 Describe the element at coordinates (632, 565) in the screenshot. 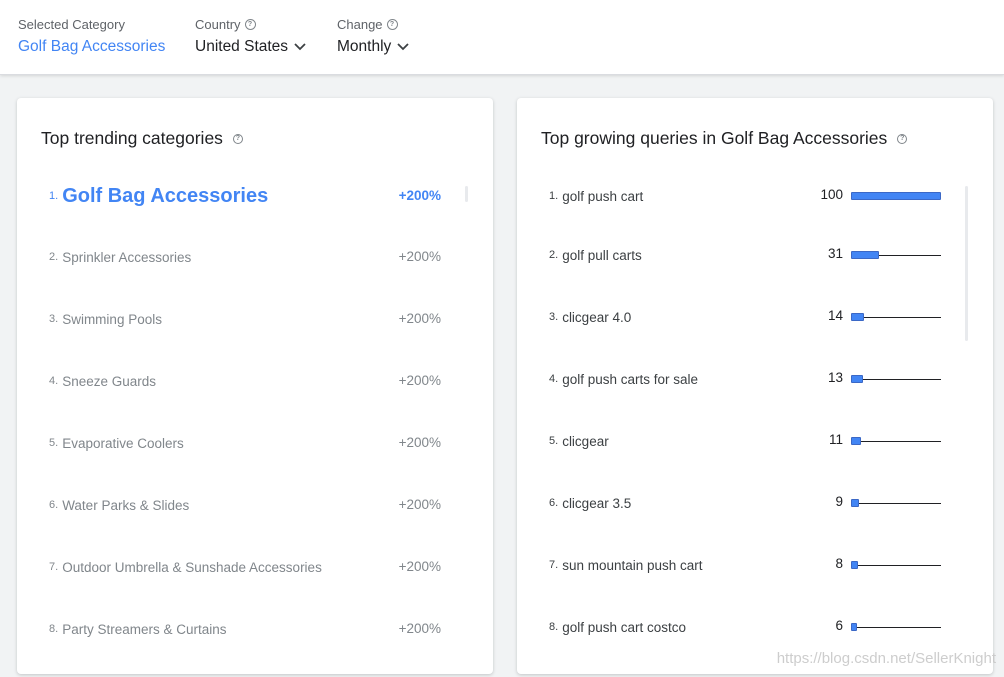

I see `query-name: sun mountain push cart` at that location.